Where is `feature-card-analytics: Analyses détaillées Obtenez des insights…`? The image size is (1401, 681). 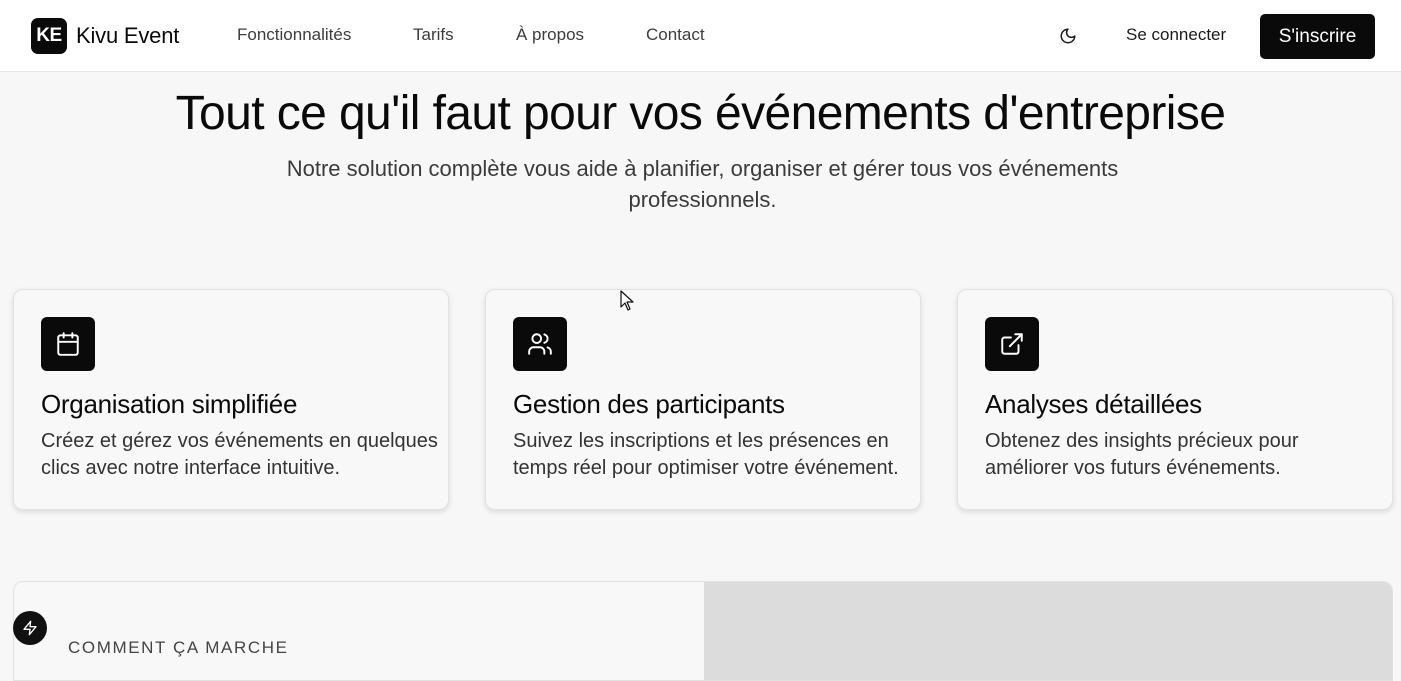
feature-card-analytics: Analyses détaillées Obtenez des insights… is located at coordinates (1175, 399).